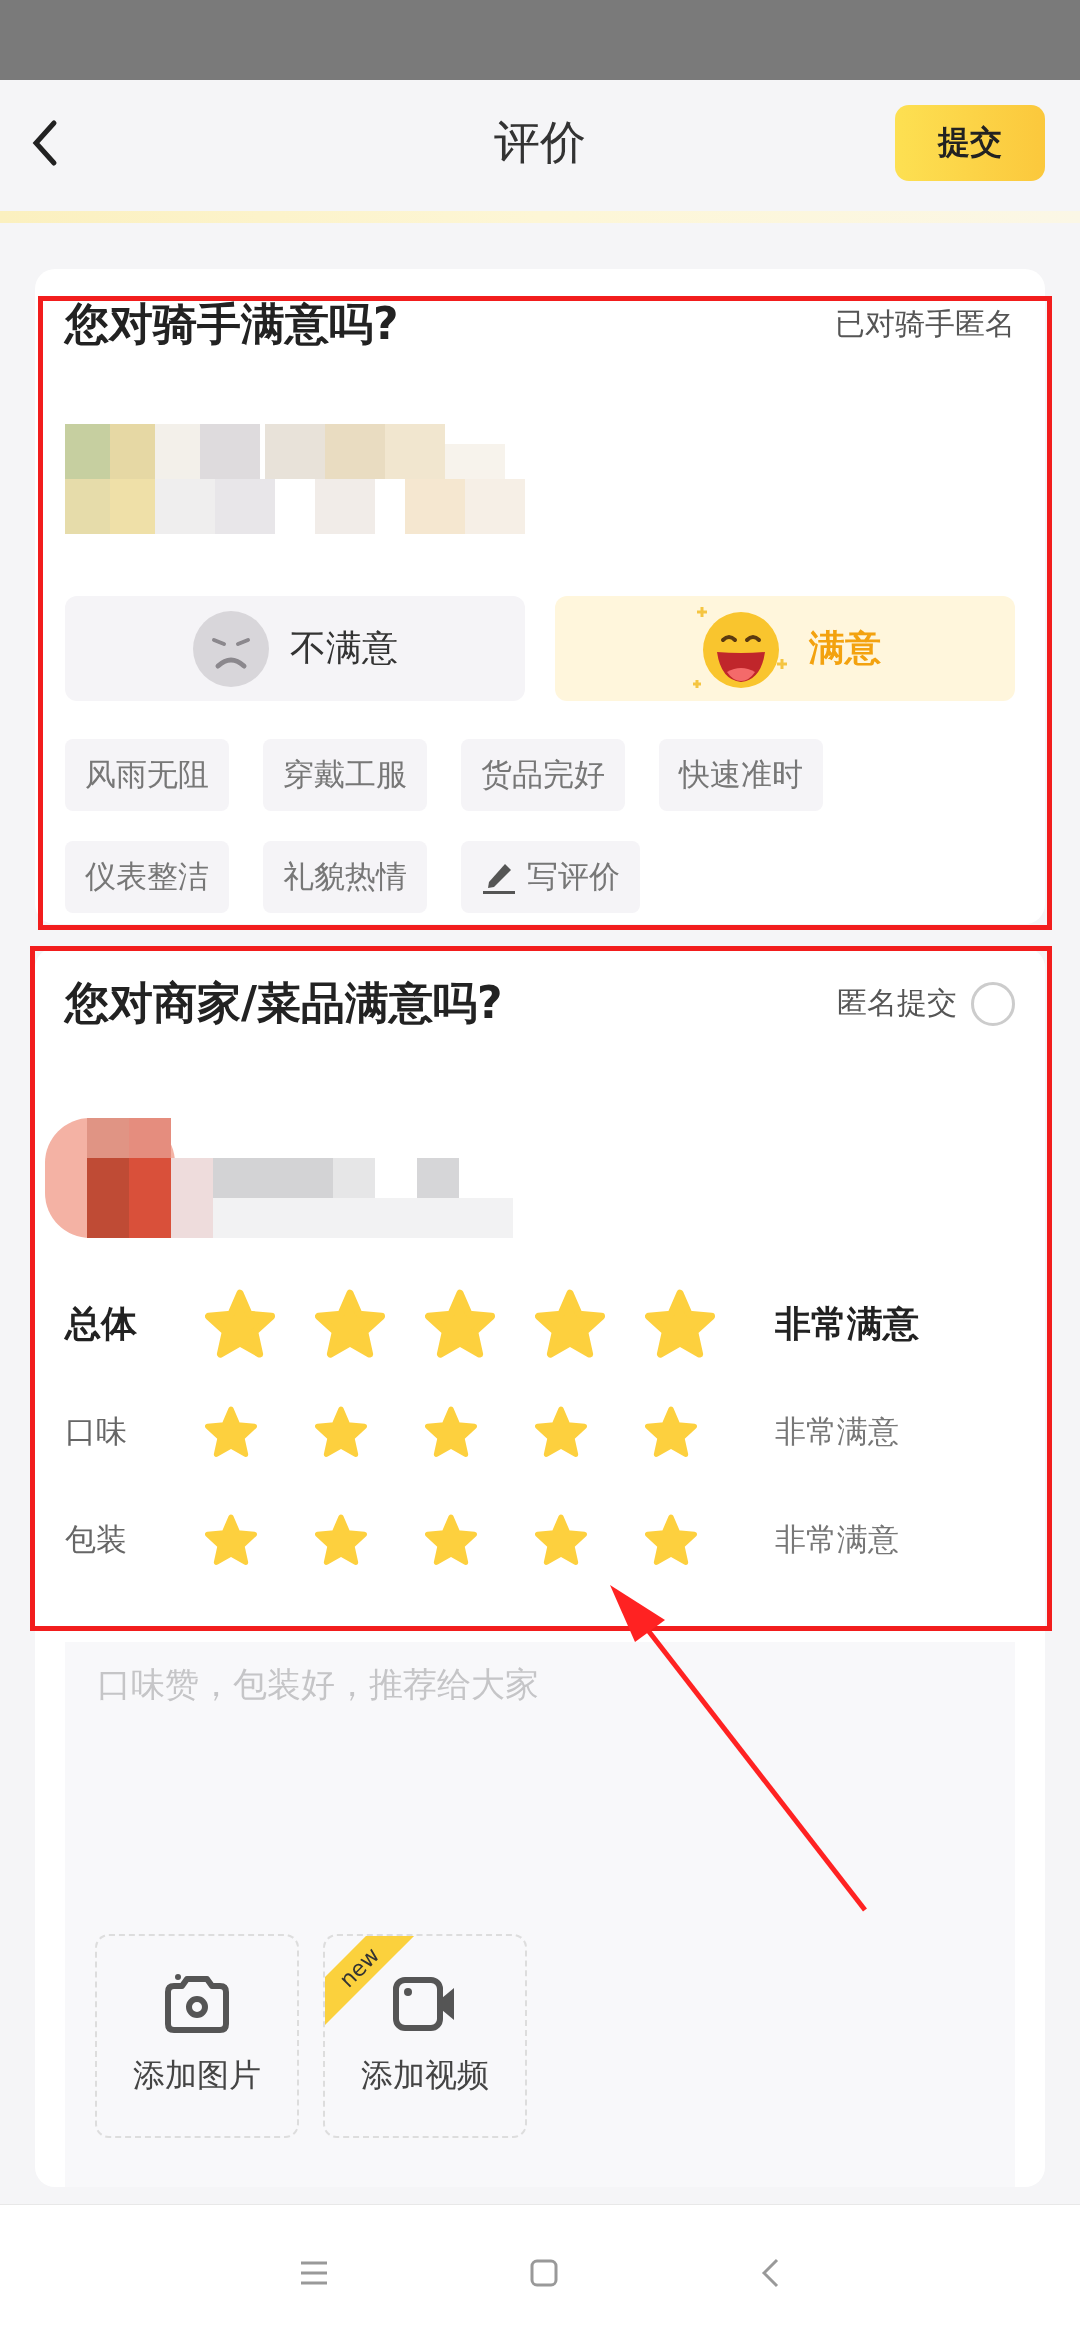 The image size is (1080, 2340). What do you see at coordinates (897, 1003) in the screenshot?
I see `anonymous-label: 匿名提交` at bounding box center [897, 1003].